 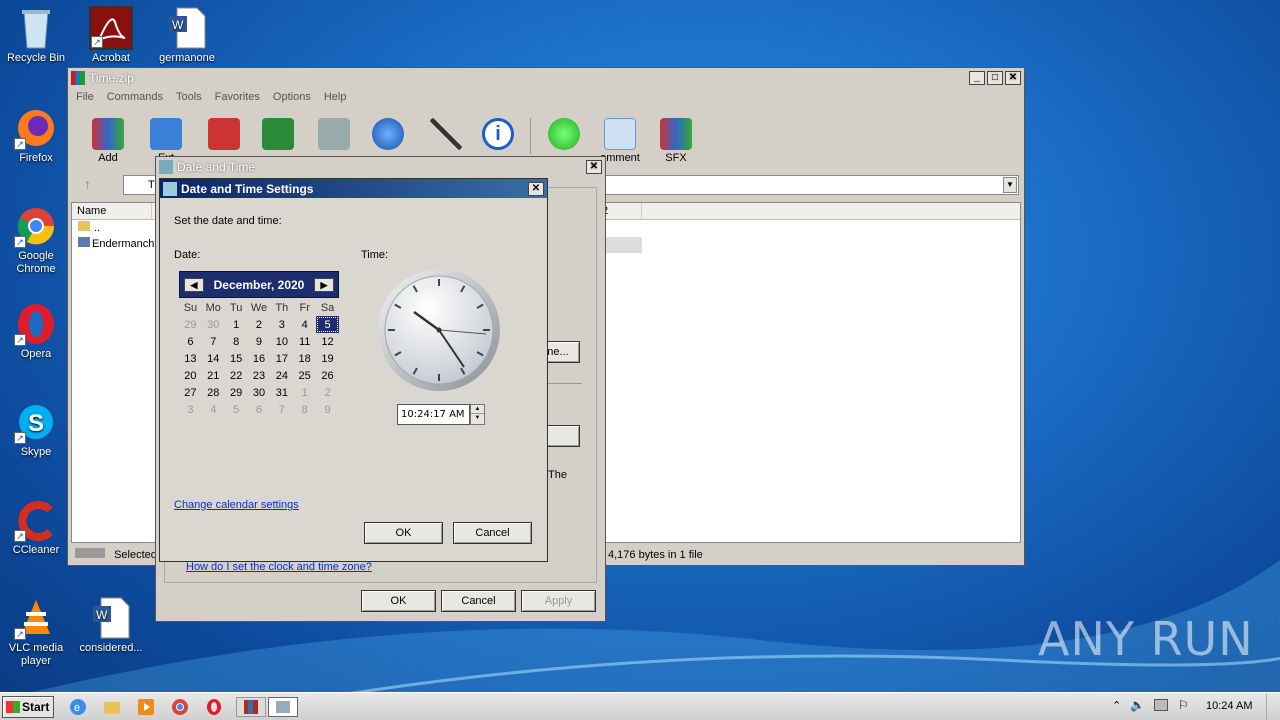 What do you see at coordinates (558, 601) in the screenshot?
I see `apply-button: Apply` at bounding box center [558, 601].